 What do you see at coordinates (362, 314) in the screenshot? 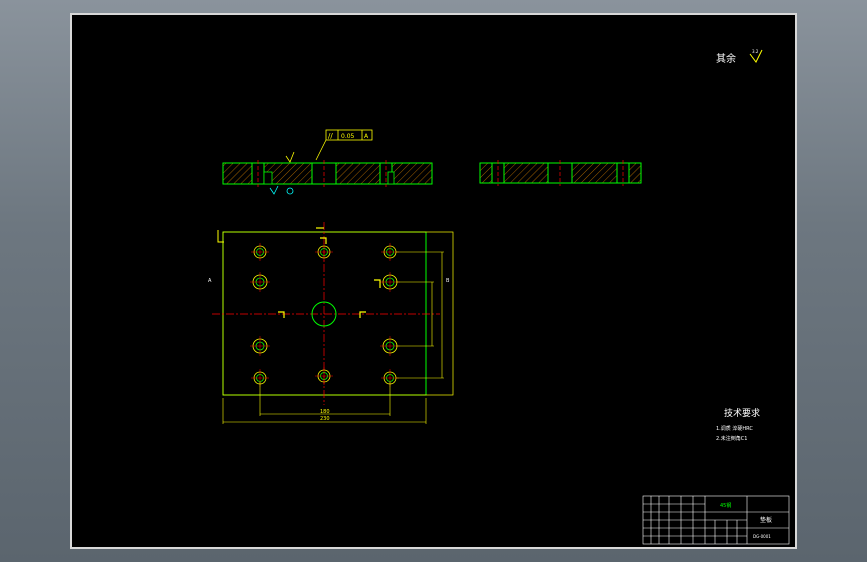
I see `cut-marker-right` at bounding box center [362, 314].